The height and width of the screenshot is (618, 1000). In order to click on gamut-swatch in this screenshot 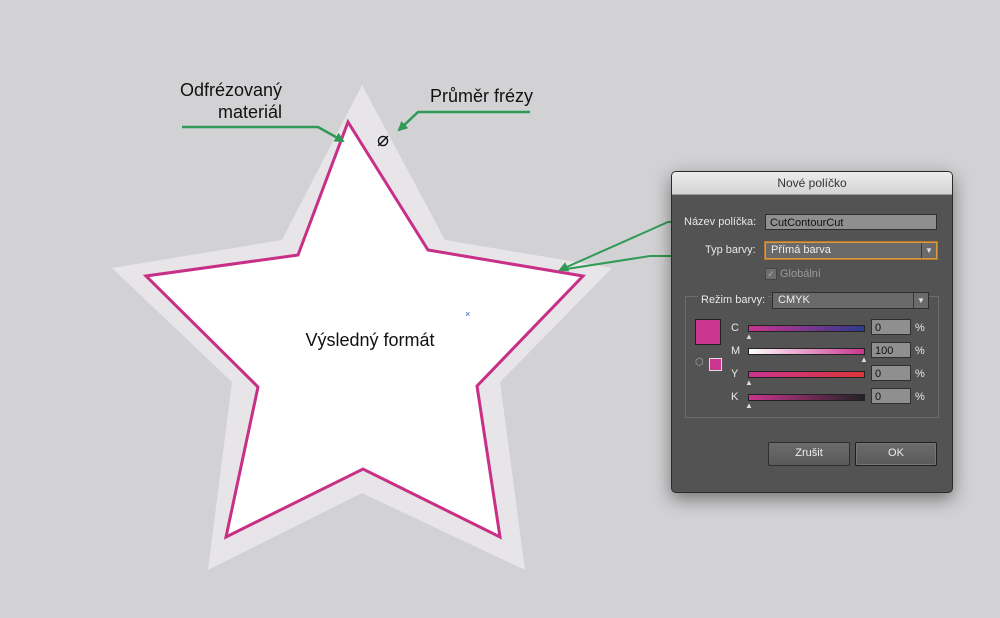, I will do `click(715, 364)`.